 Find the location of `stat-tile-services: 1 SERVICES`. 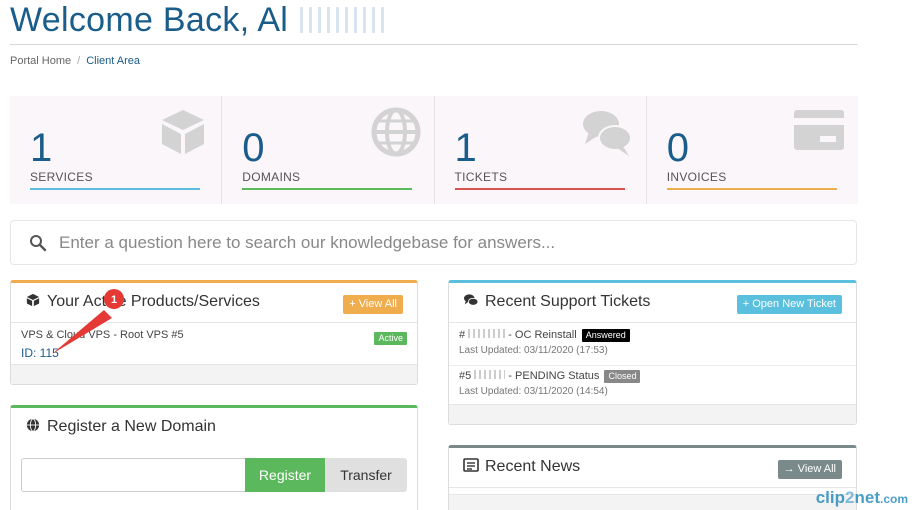

stat-tile-services: 1 SERVICES is located at coordinates (116, 150).